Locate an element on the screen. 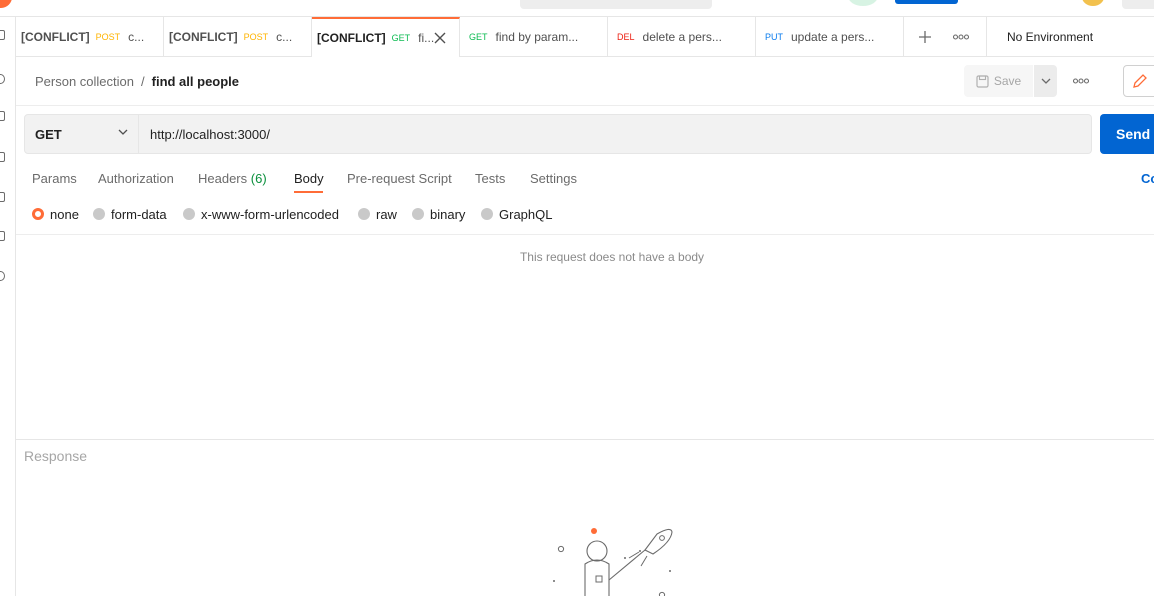 The image size is (1154, 596). close-tab-icon is located at coordinates (440, 38).